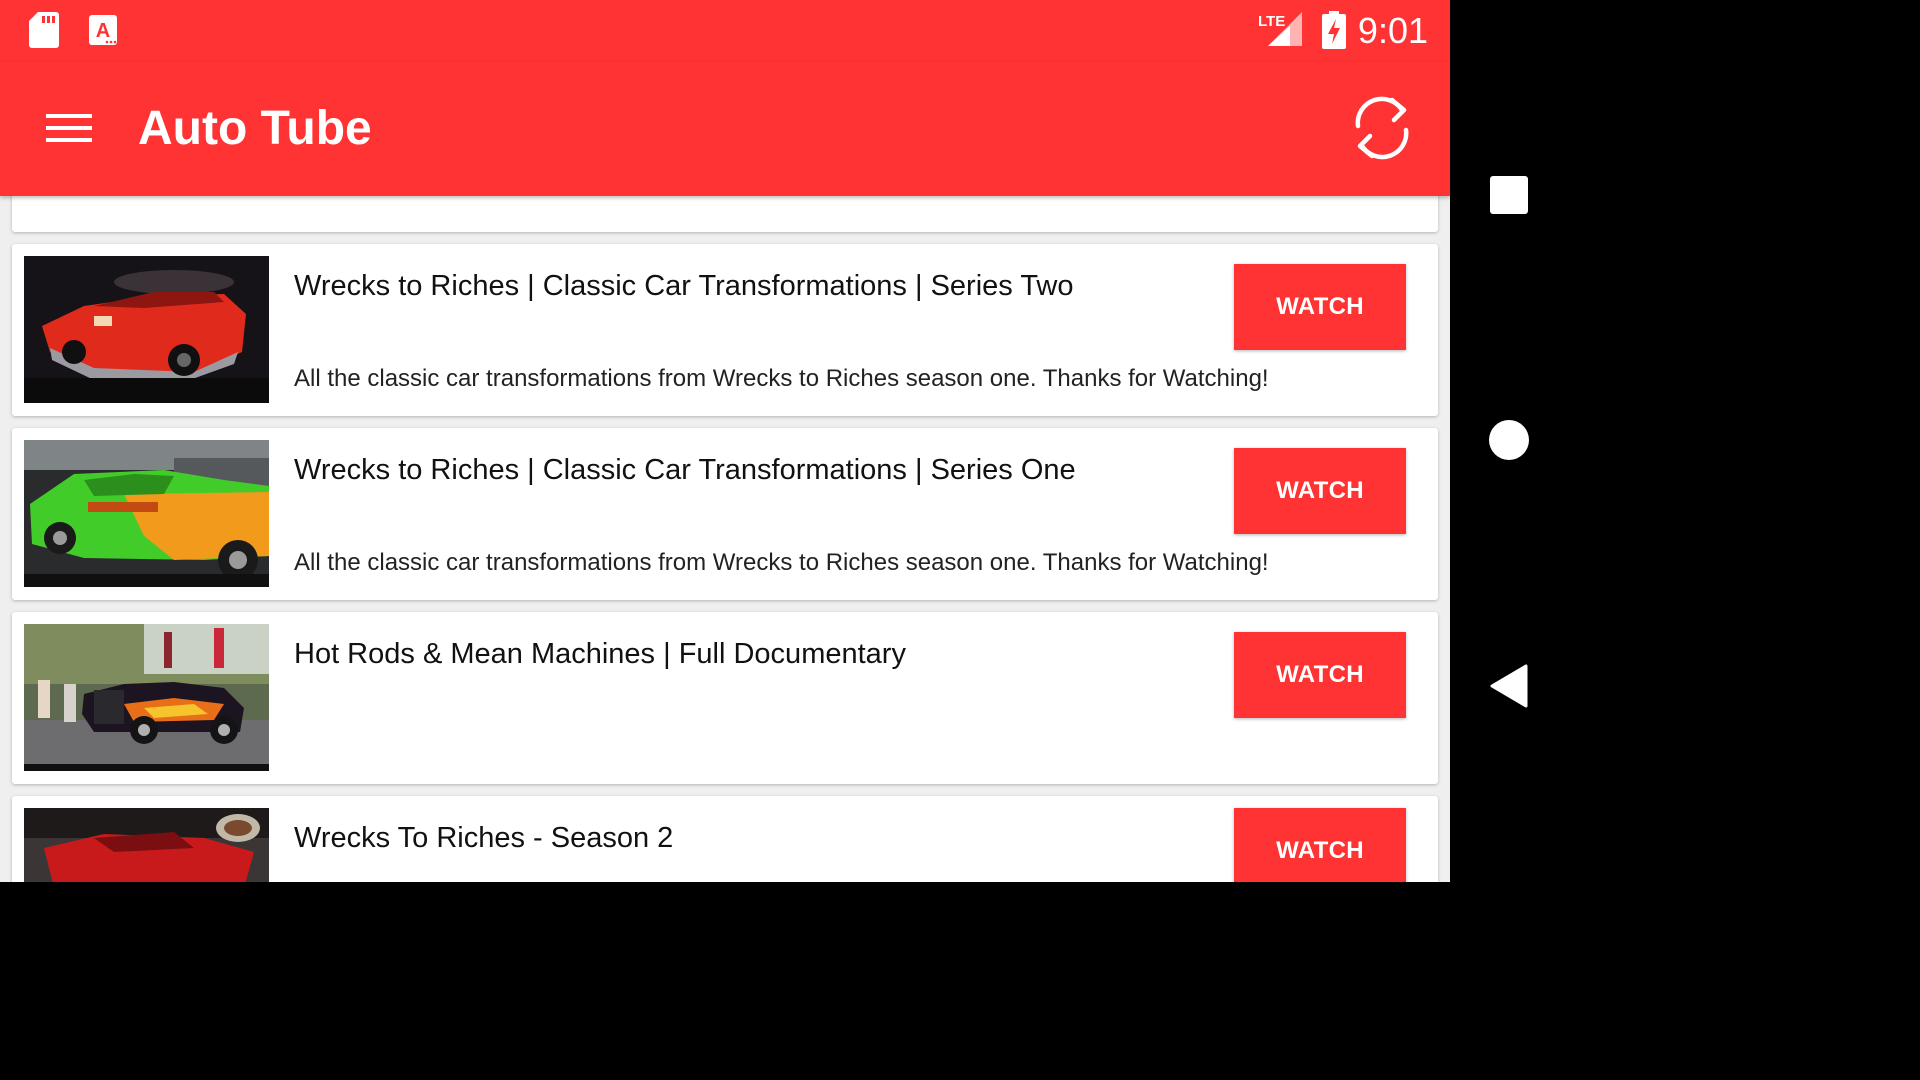  I want to click on status-bar: A LTE 9:01, so click(725, 31).